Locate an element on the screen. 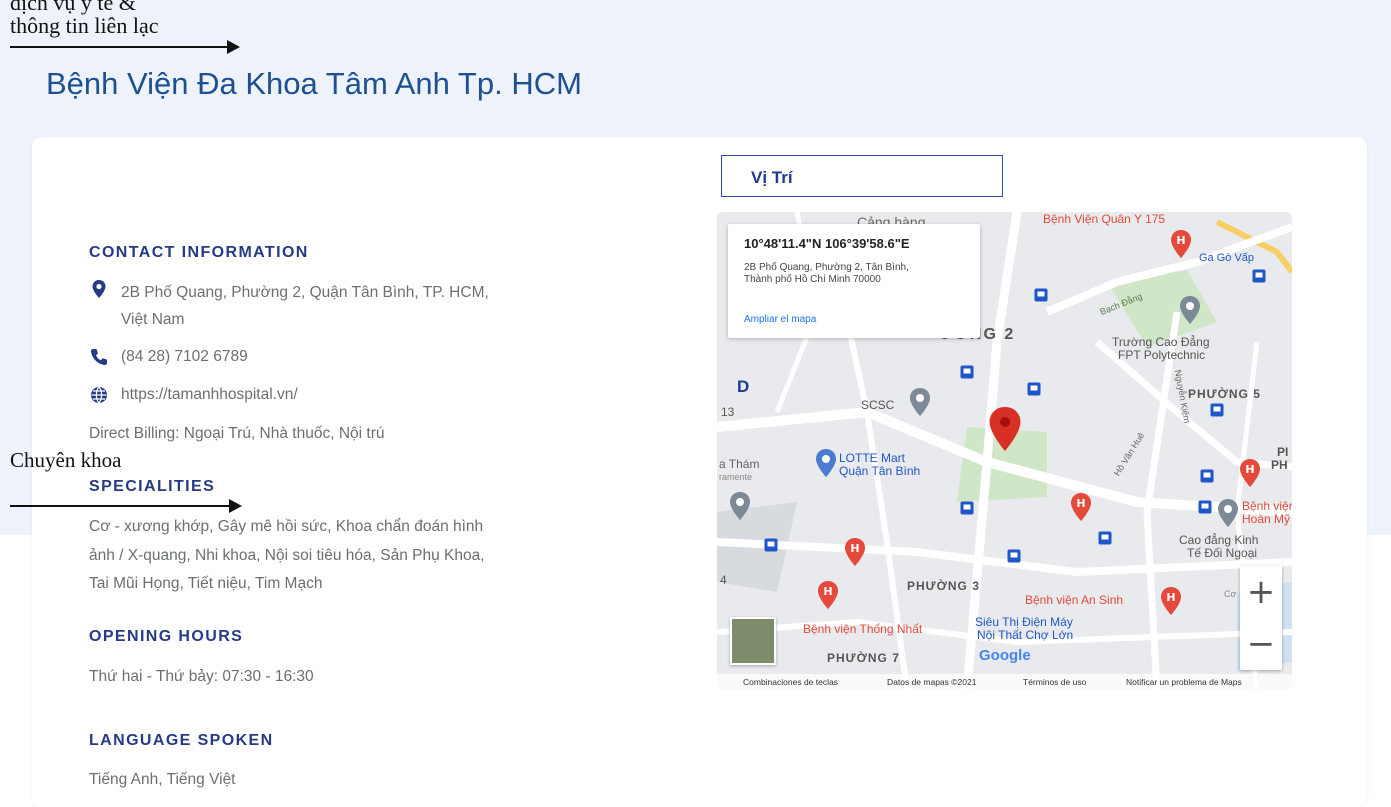  education-marker-icon is located at coordinates (1190, 310).